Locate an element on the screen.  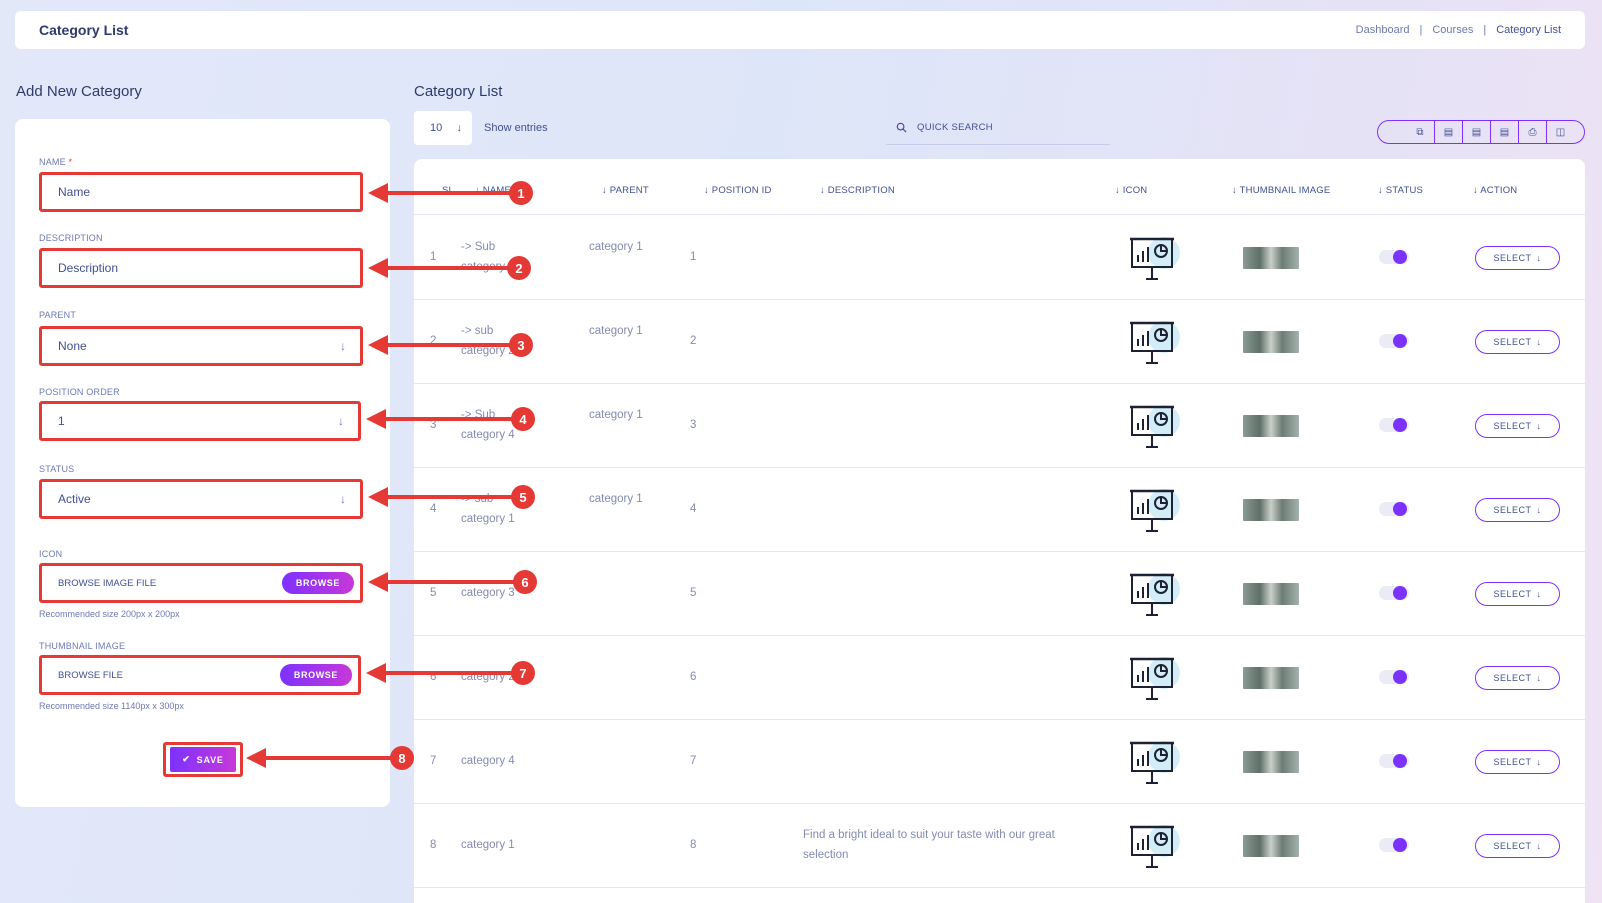
column-description-label: DESCRIPTION is located at coordinates (861, 190).